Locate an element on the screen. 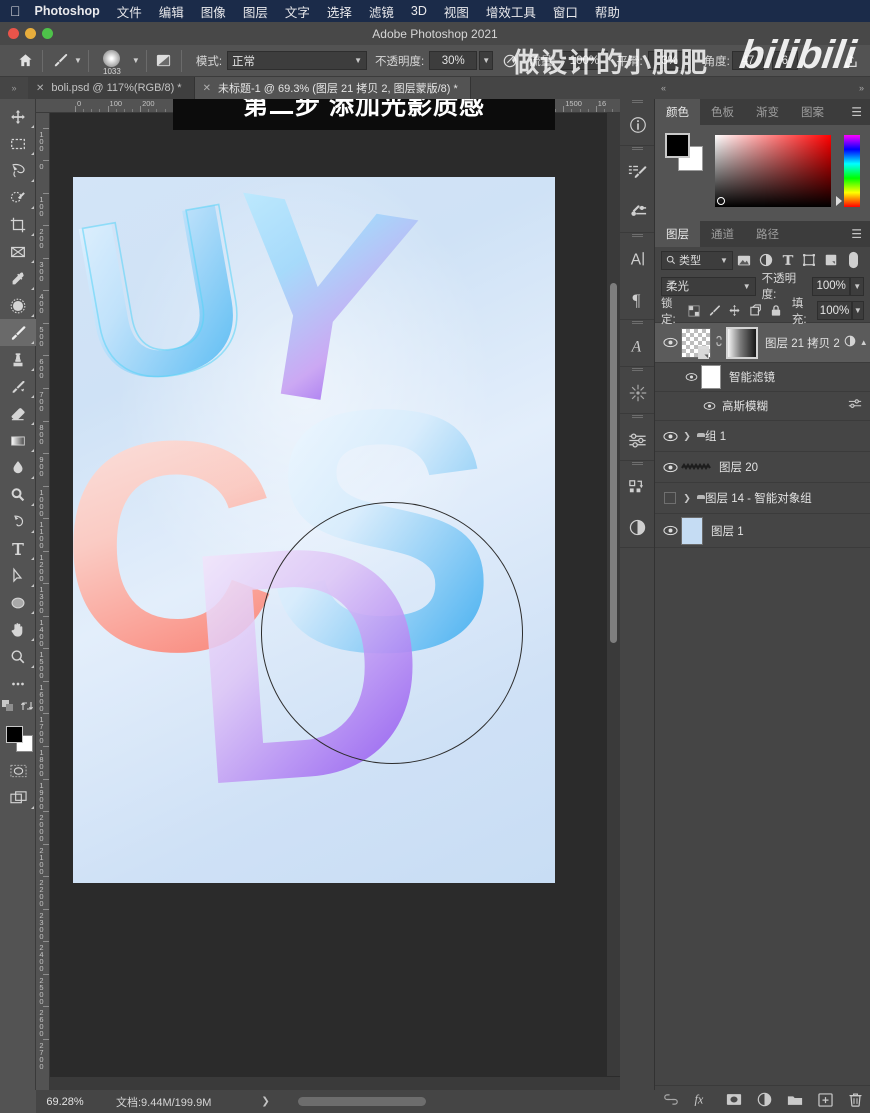  list-item: 高斯模糊 is located at coordinates (762, 406).